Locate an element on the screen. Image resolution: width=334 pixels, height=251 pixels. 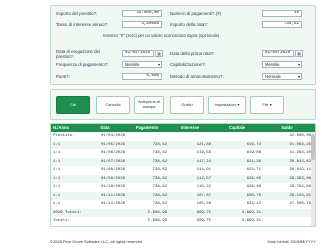
table-cell: 28.764,66 is located at coordinates (300, 187).